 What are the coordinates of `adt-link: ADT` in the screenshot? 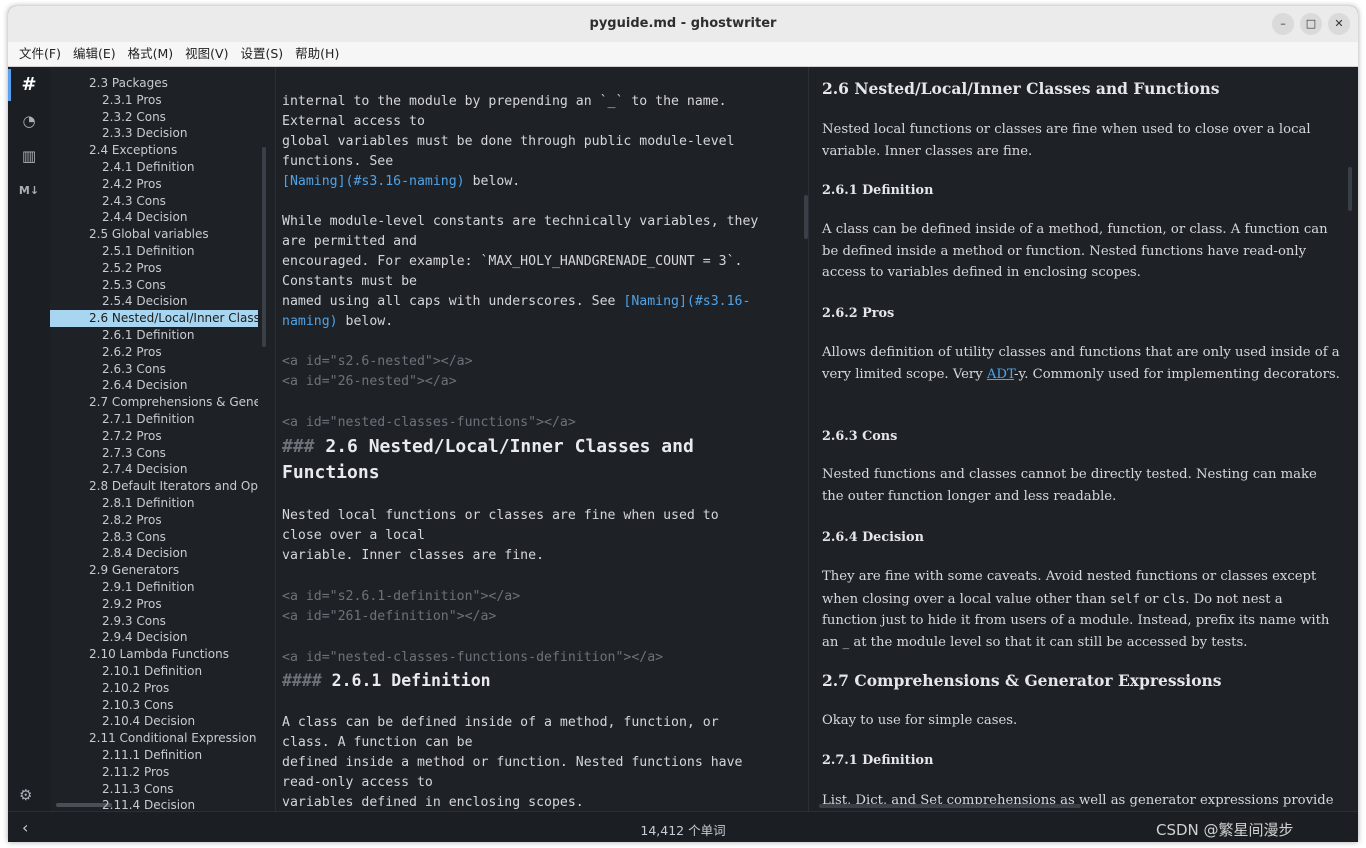 It's located at (1000, 374).